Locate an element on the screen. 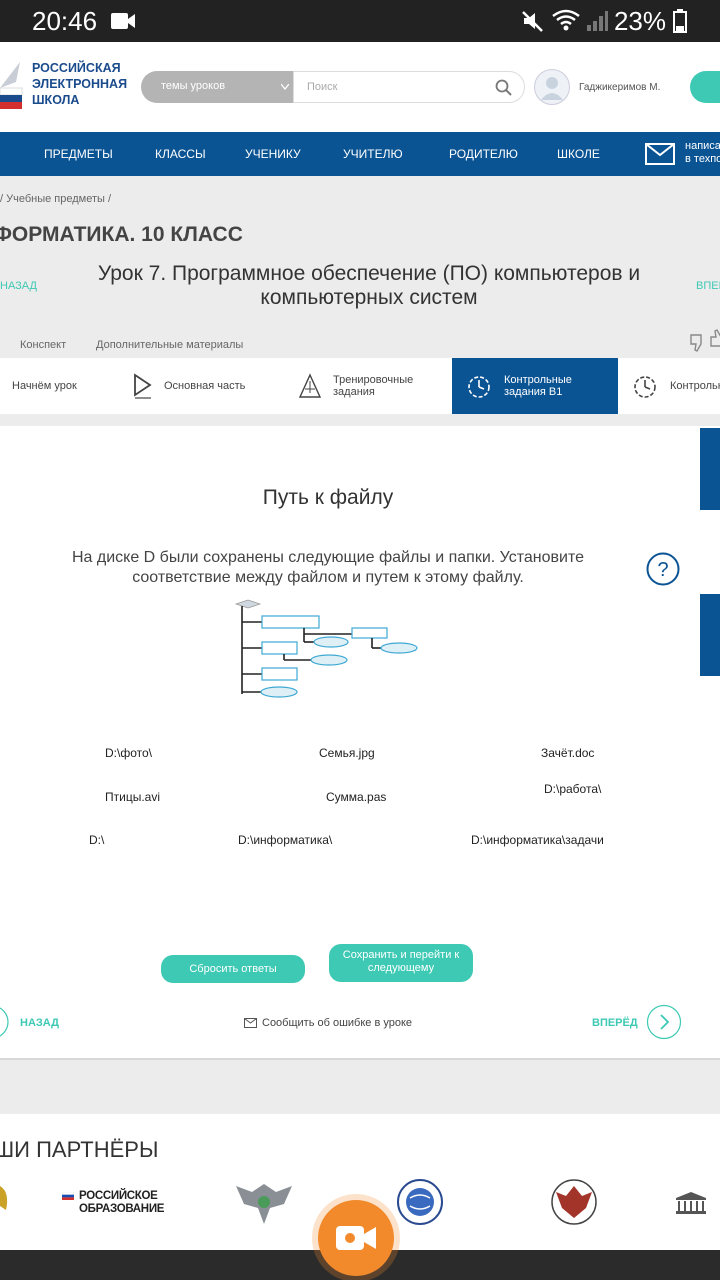  status-bar: 20:46 23% is located at coordinates (360, 21).